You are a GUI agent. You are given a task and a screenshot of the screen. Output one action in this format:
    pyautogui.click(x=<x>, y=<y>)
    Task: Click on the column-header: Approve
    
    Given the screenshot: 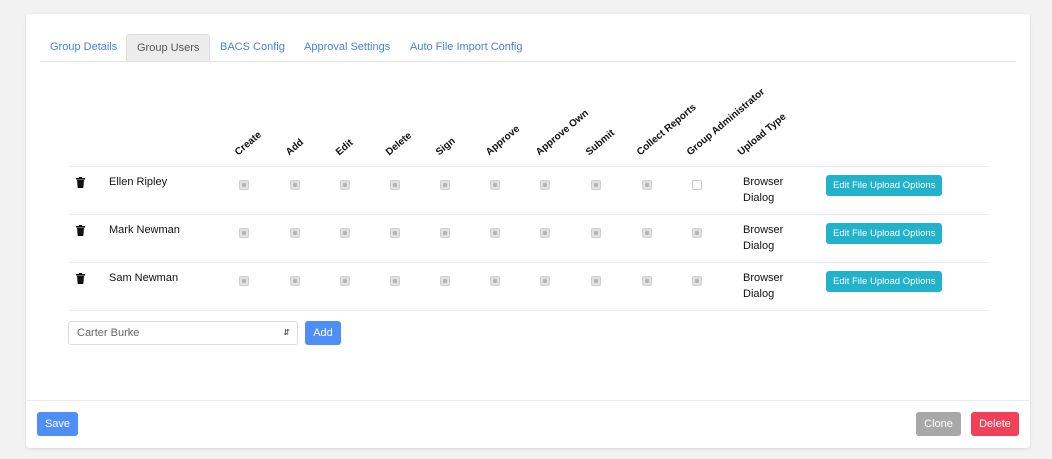 What is the action you would take?
    pyautogui.click(x=503, y=140)
    